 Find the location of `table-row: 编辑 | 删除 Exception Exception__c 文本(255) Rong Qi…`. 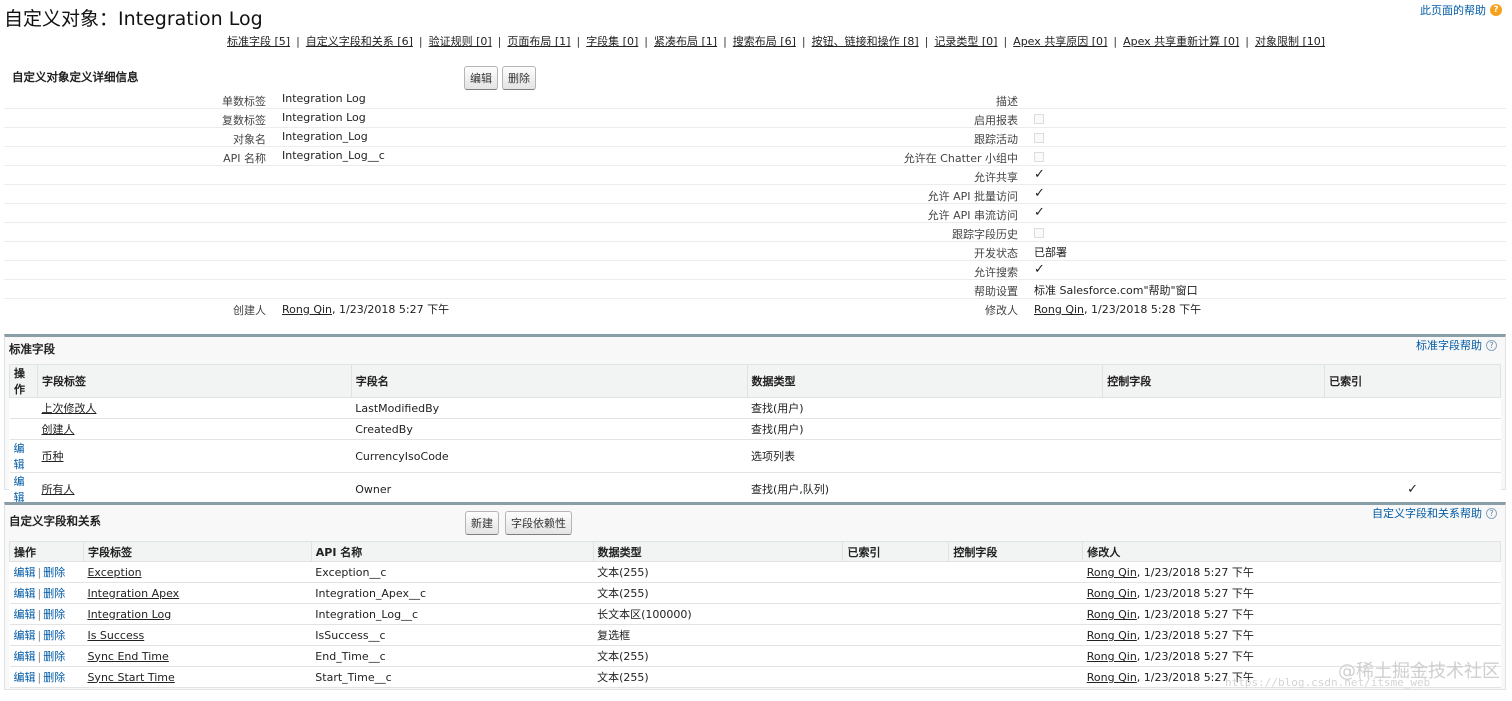

table-row: 编辑 | 删除 Exception Exception__c 文本(255) Rong Qi… is located at coordinates (755, 572).